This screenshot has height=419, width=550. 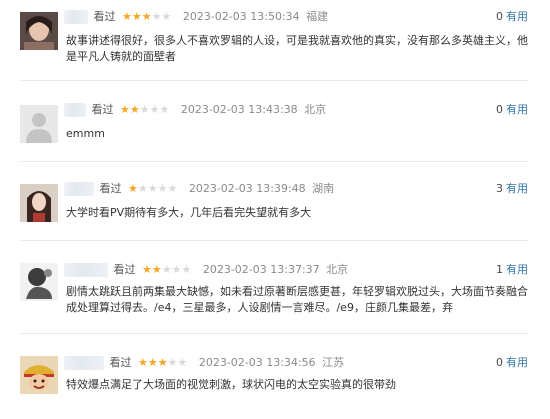 What do you see at coordinates (499, 269) in the screenshot?
I see `useful-count: 1` at bounding box center [499, 269].